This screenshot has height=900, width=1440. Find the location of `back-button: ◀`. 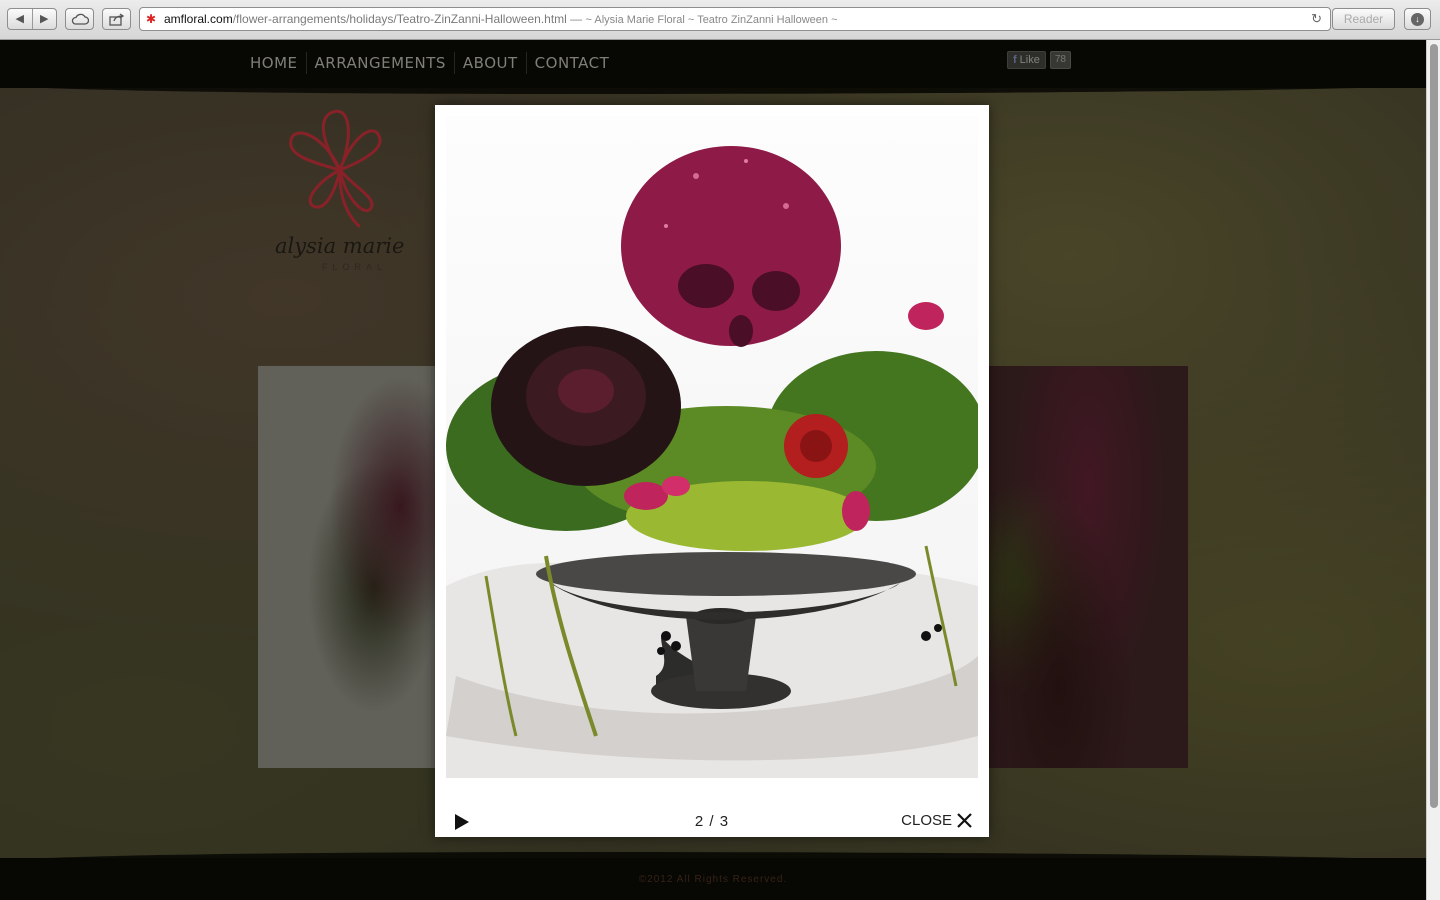

back-button: ◀ is located at coordinates (20, 19).